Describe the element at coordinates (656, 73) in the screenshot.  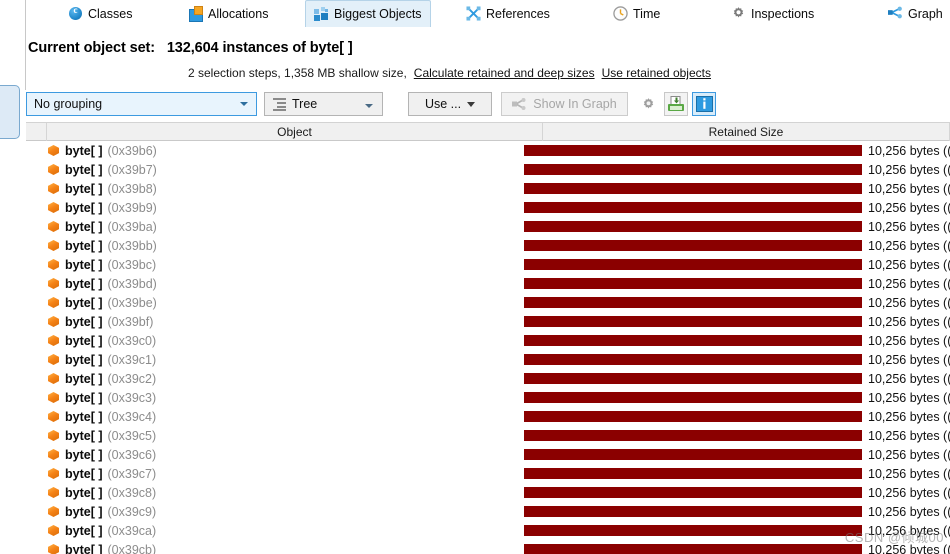
I see `use-retained-objects-link: Use retained objects` at that location.